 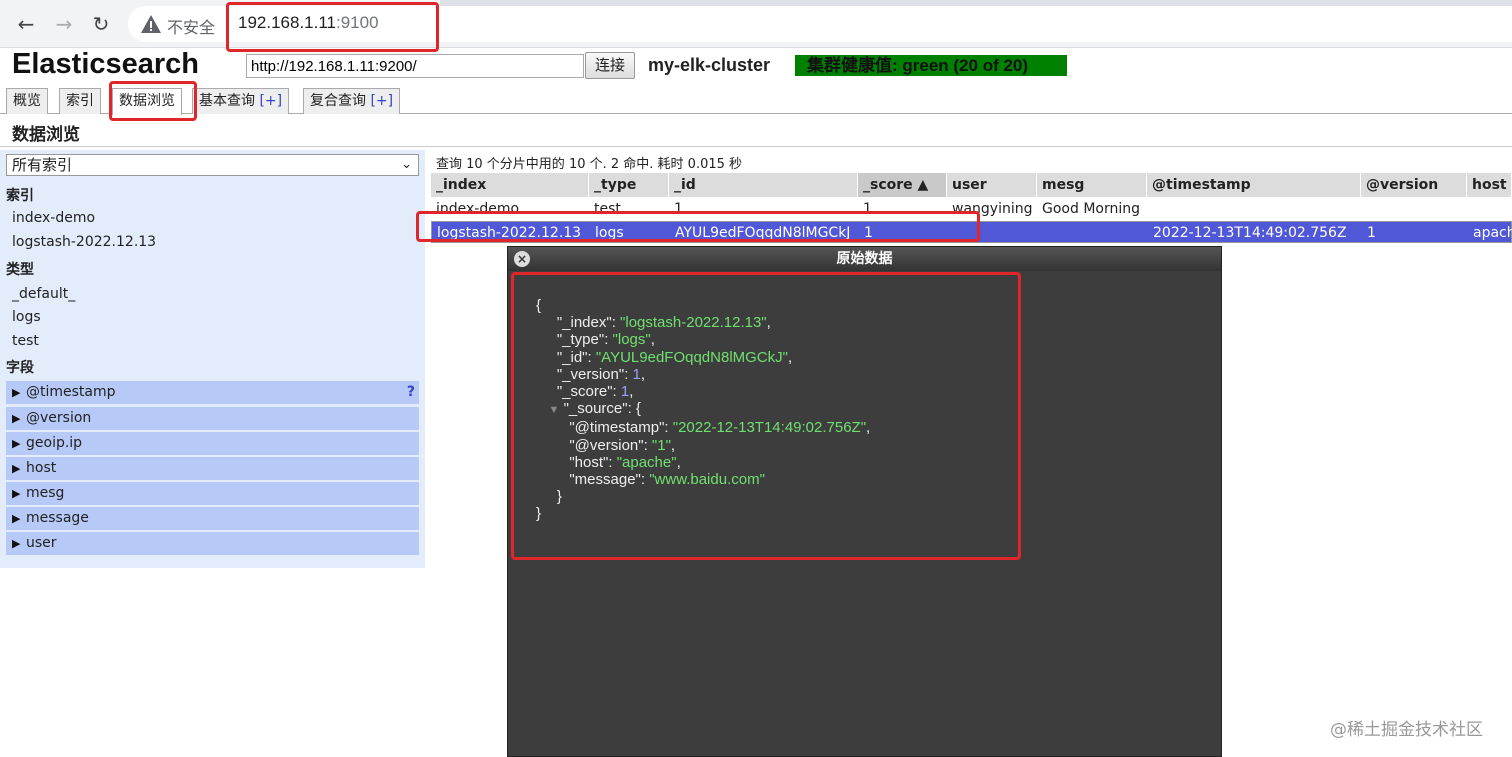 I want to click on field-item: ▶ geoip.ip, so click(x=212, y=443).